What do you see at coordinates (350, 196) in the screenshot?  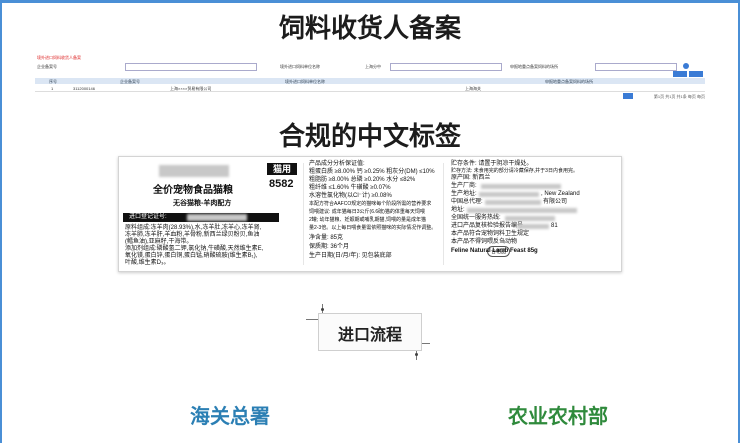 I see `analysis-line: 水溶性氯化物(以Cl⁻计) ≥0.08%` at bounding box center [350, 196].